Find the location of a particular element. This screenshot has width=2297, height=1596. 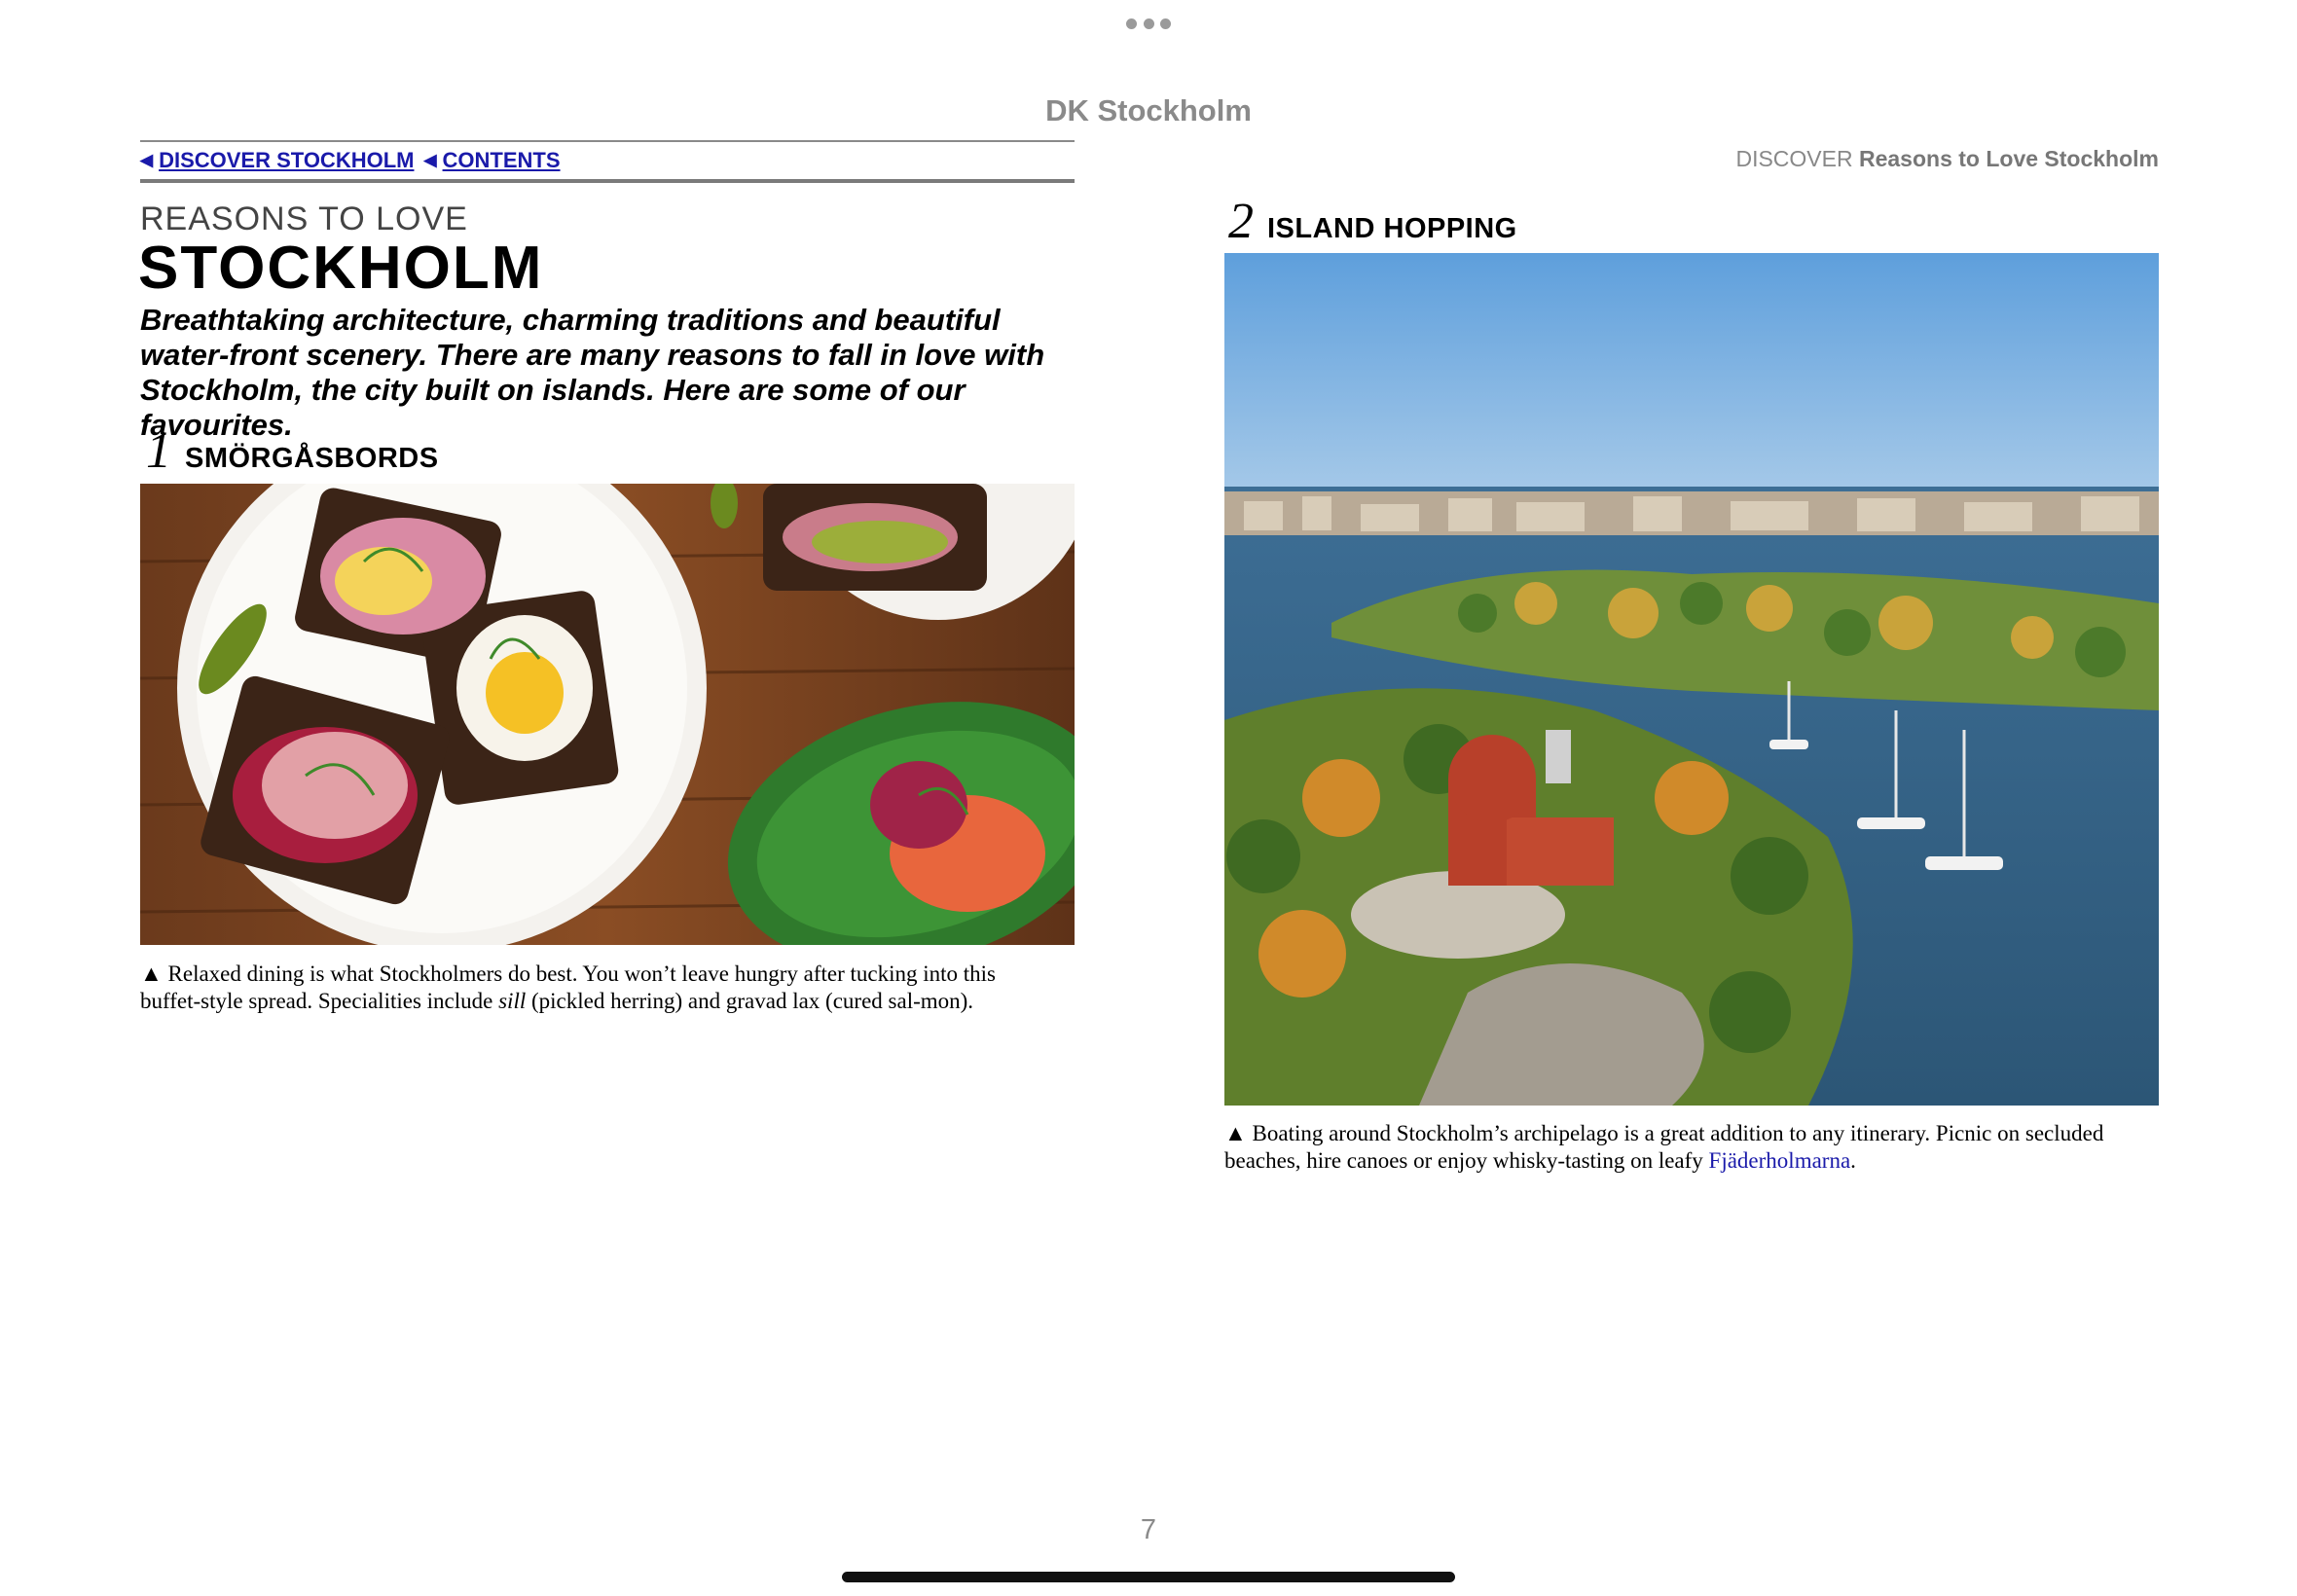

contents-link: CONTENTS is located at coordinates (502, 160).